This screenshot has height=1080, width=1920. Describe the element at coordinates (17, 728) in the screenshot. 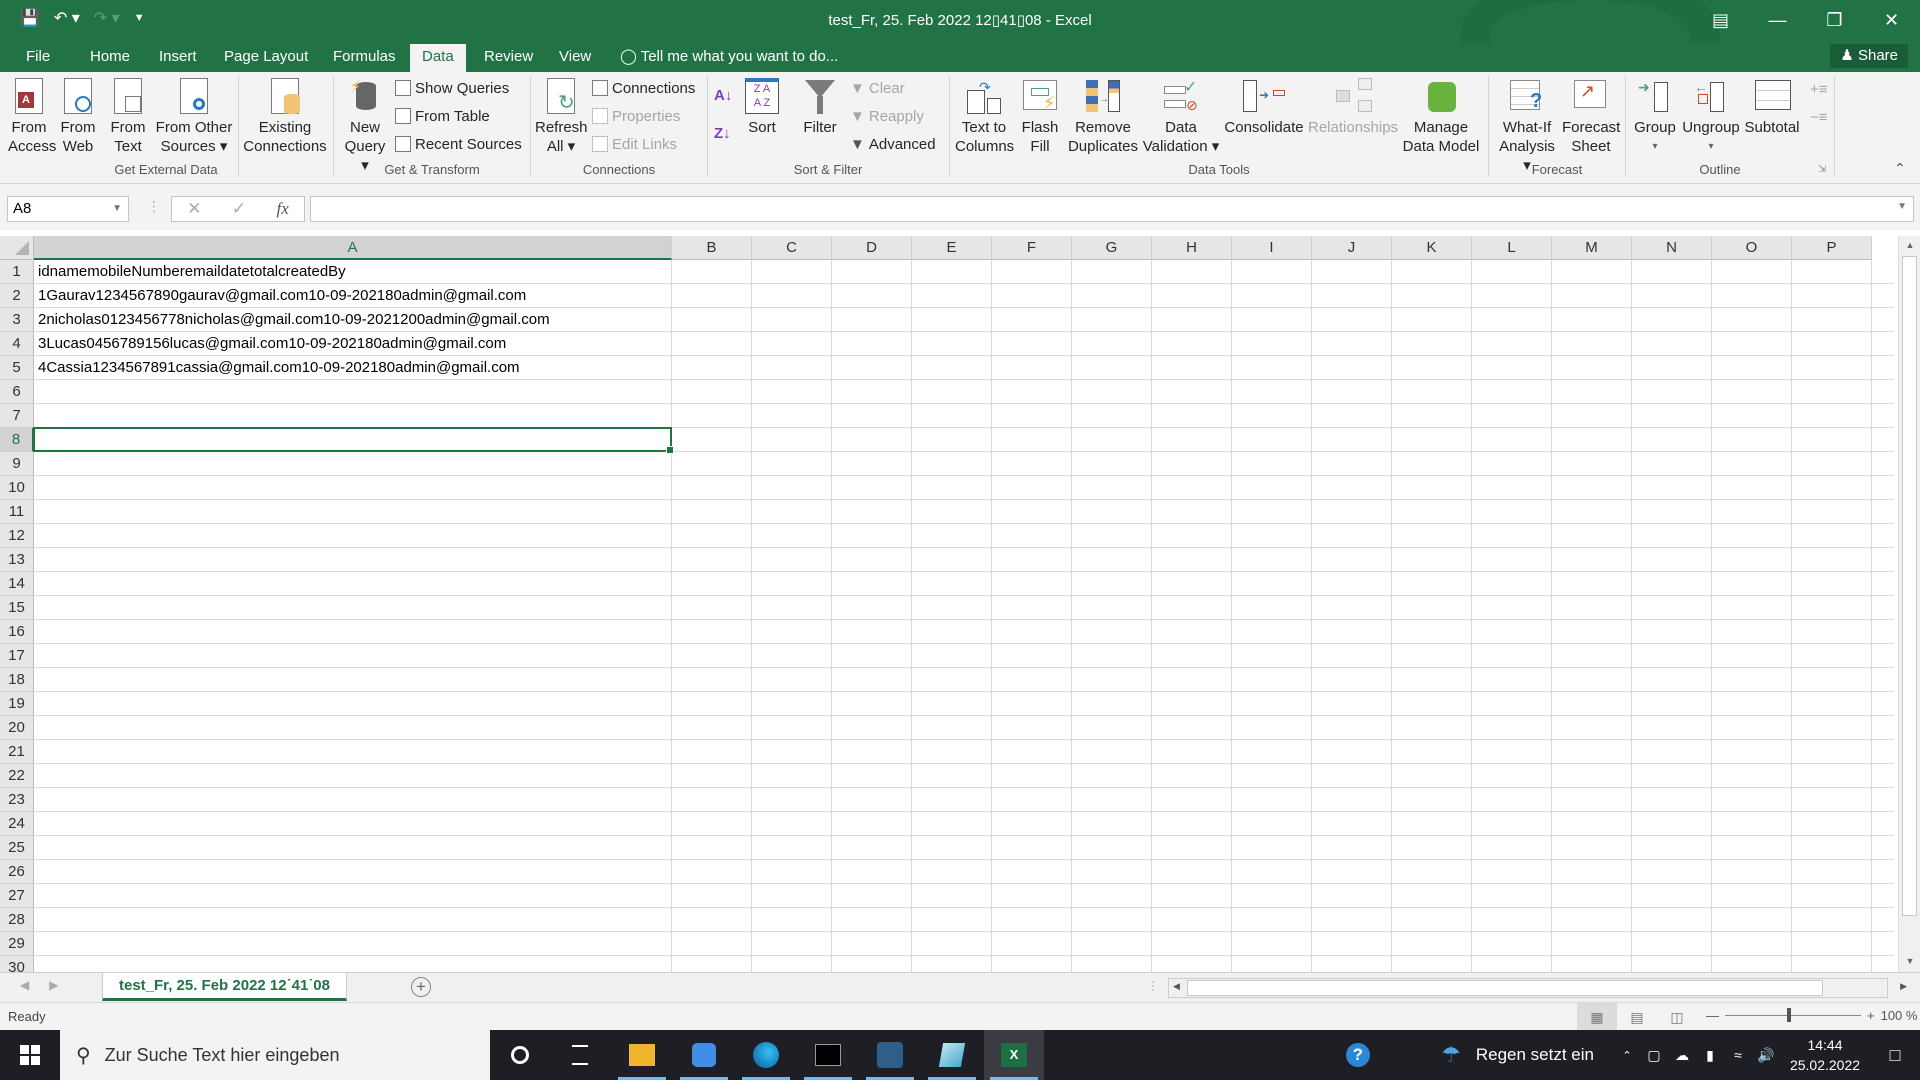

I see `row-header-20: 20` at that location.